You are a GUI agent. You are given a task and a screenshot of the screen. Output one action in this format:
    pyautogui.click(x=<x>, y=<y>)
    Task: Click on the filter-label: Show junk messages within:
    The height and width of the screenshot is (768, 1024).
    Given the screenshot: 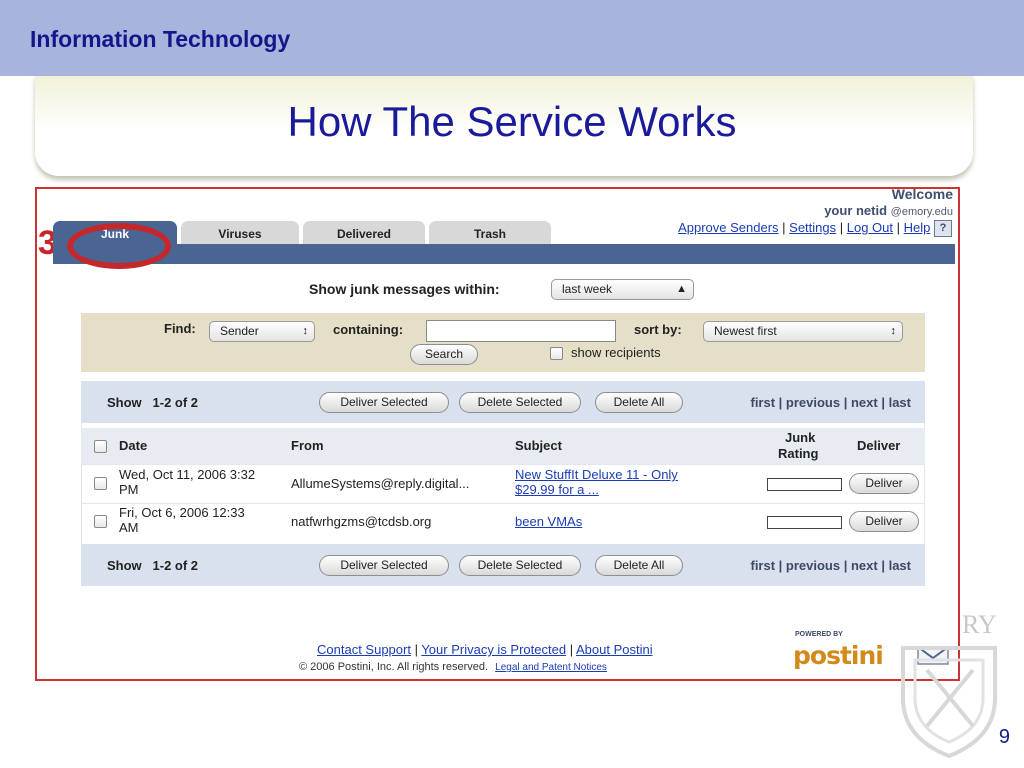 What is the action you would take?
    pyautogui.click(x=404, y=289)
    